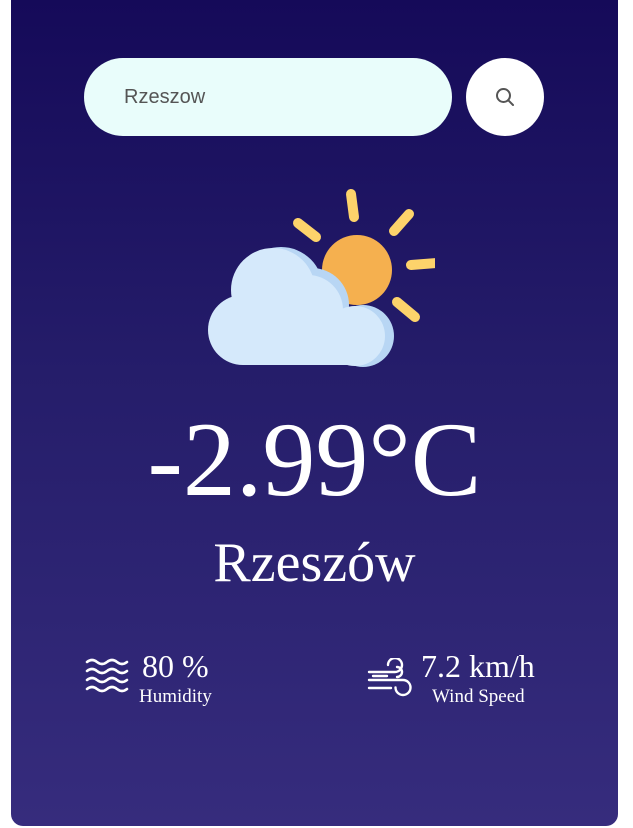 The width and height of the screenshot is (633, 828). What do you see at coordinates (268, 97) in the screenshot?
I see `city-search-input` at bounding box center [268, 97].